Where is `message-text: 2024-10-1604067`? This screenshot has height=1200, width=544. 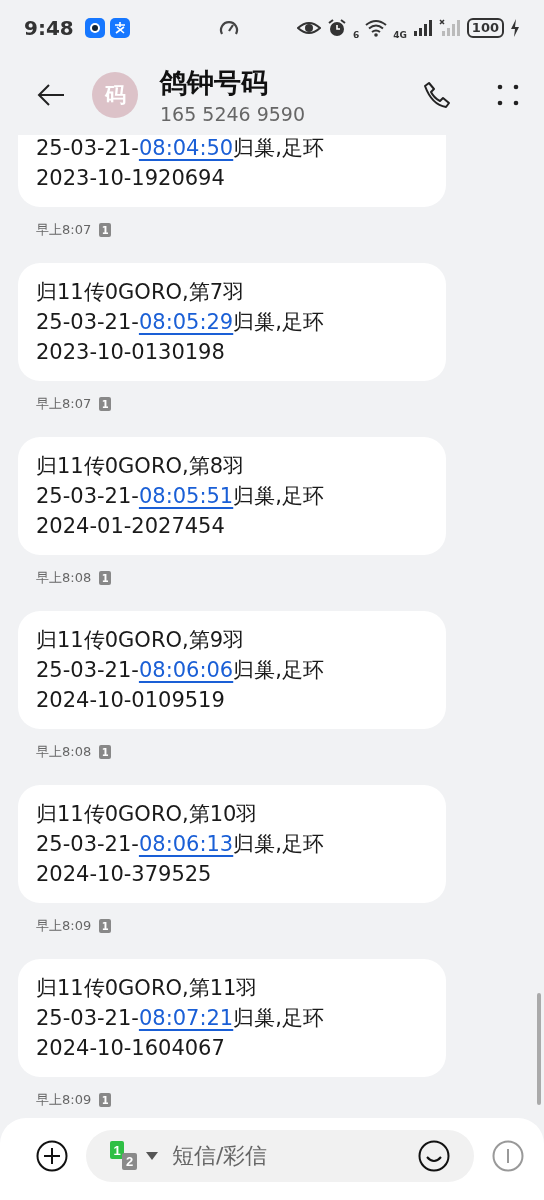 message-text: 2024-10-1604067 is located at coordinates (131, 1048).